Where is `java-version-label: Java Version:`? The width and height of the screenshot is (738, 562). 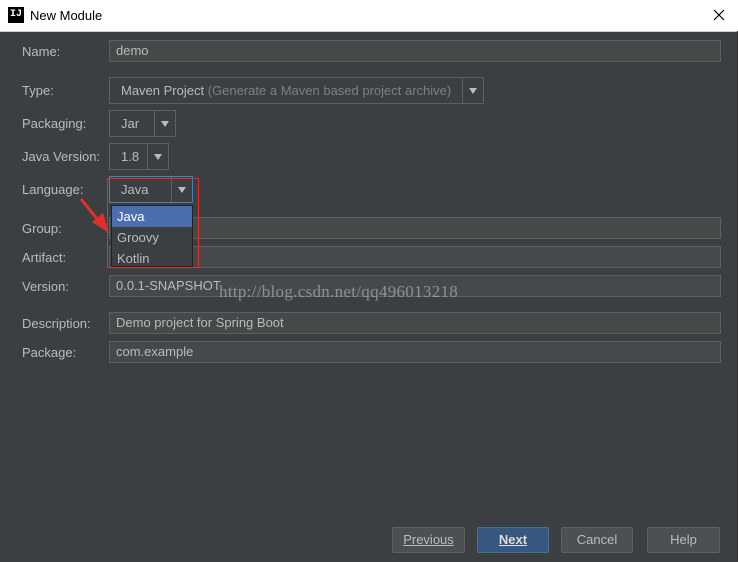 java-version-label: Java Version: is located at coordinates (61, 156).